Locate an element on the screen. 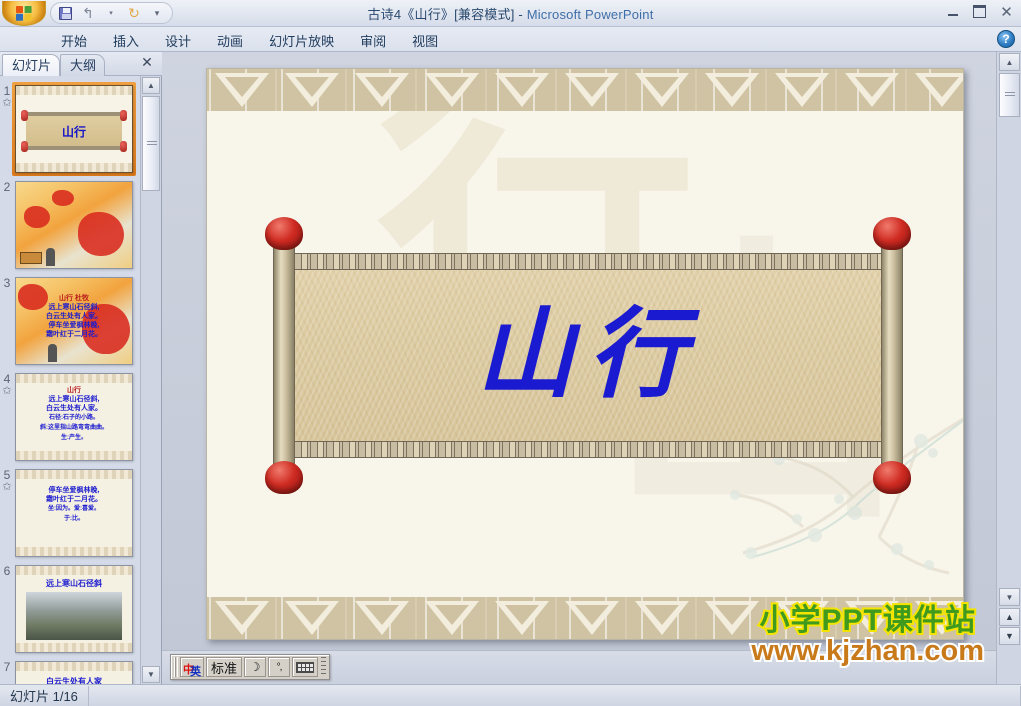 This screenshot has width=1021, height=706. tab-insert: 插入 is located at coordinates (126, 40).